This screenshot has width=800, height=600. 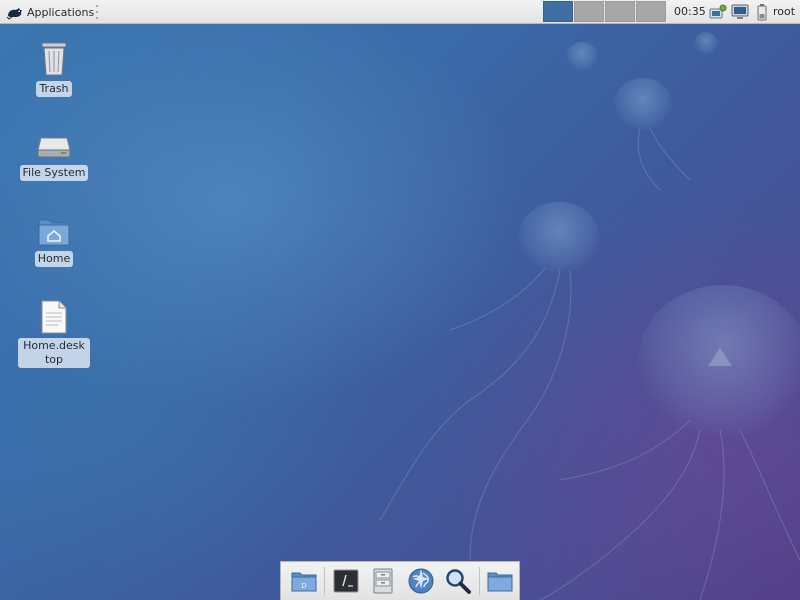 I want to click on search-icon, so click(x=459, y=581).